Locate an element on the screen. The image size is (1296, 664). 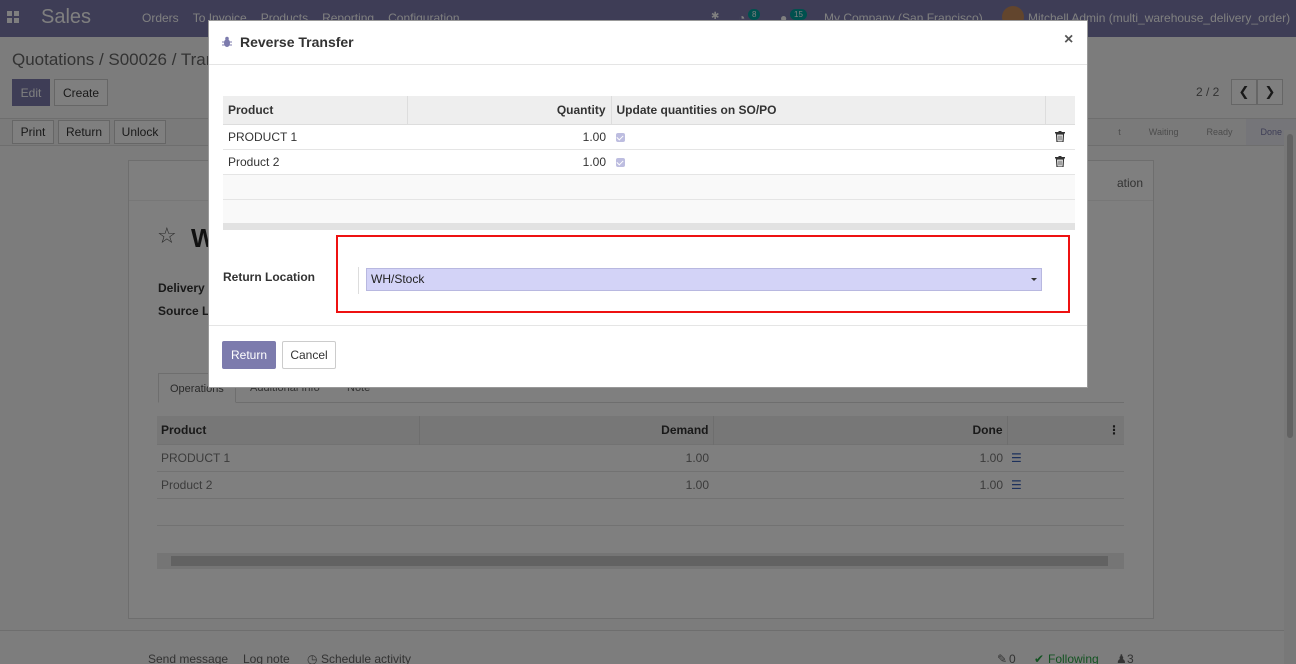
column-header-quantity: Quantity is located at coordinates (508, 110).